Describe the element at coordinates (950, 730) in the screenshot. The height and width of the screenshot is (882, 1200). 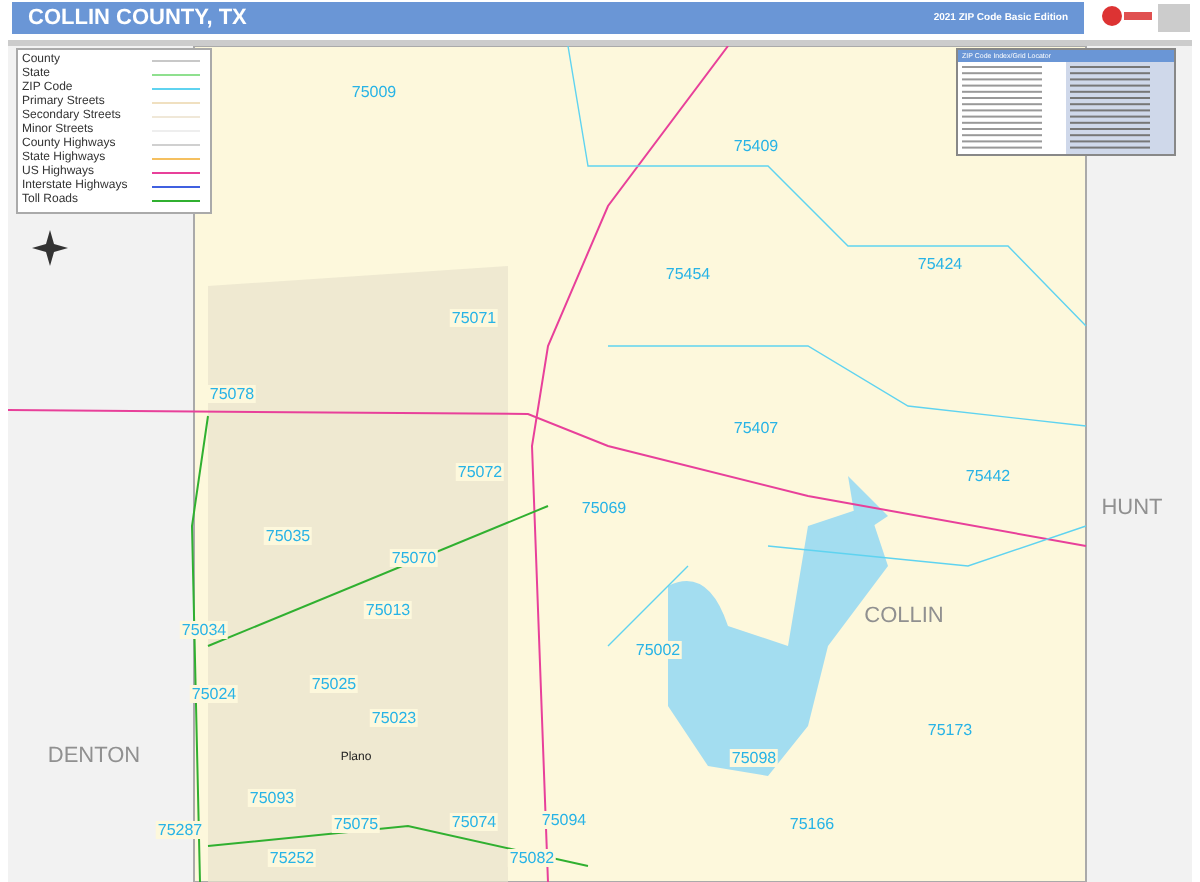
I see `zip-code-label: 75173` at that location.